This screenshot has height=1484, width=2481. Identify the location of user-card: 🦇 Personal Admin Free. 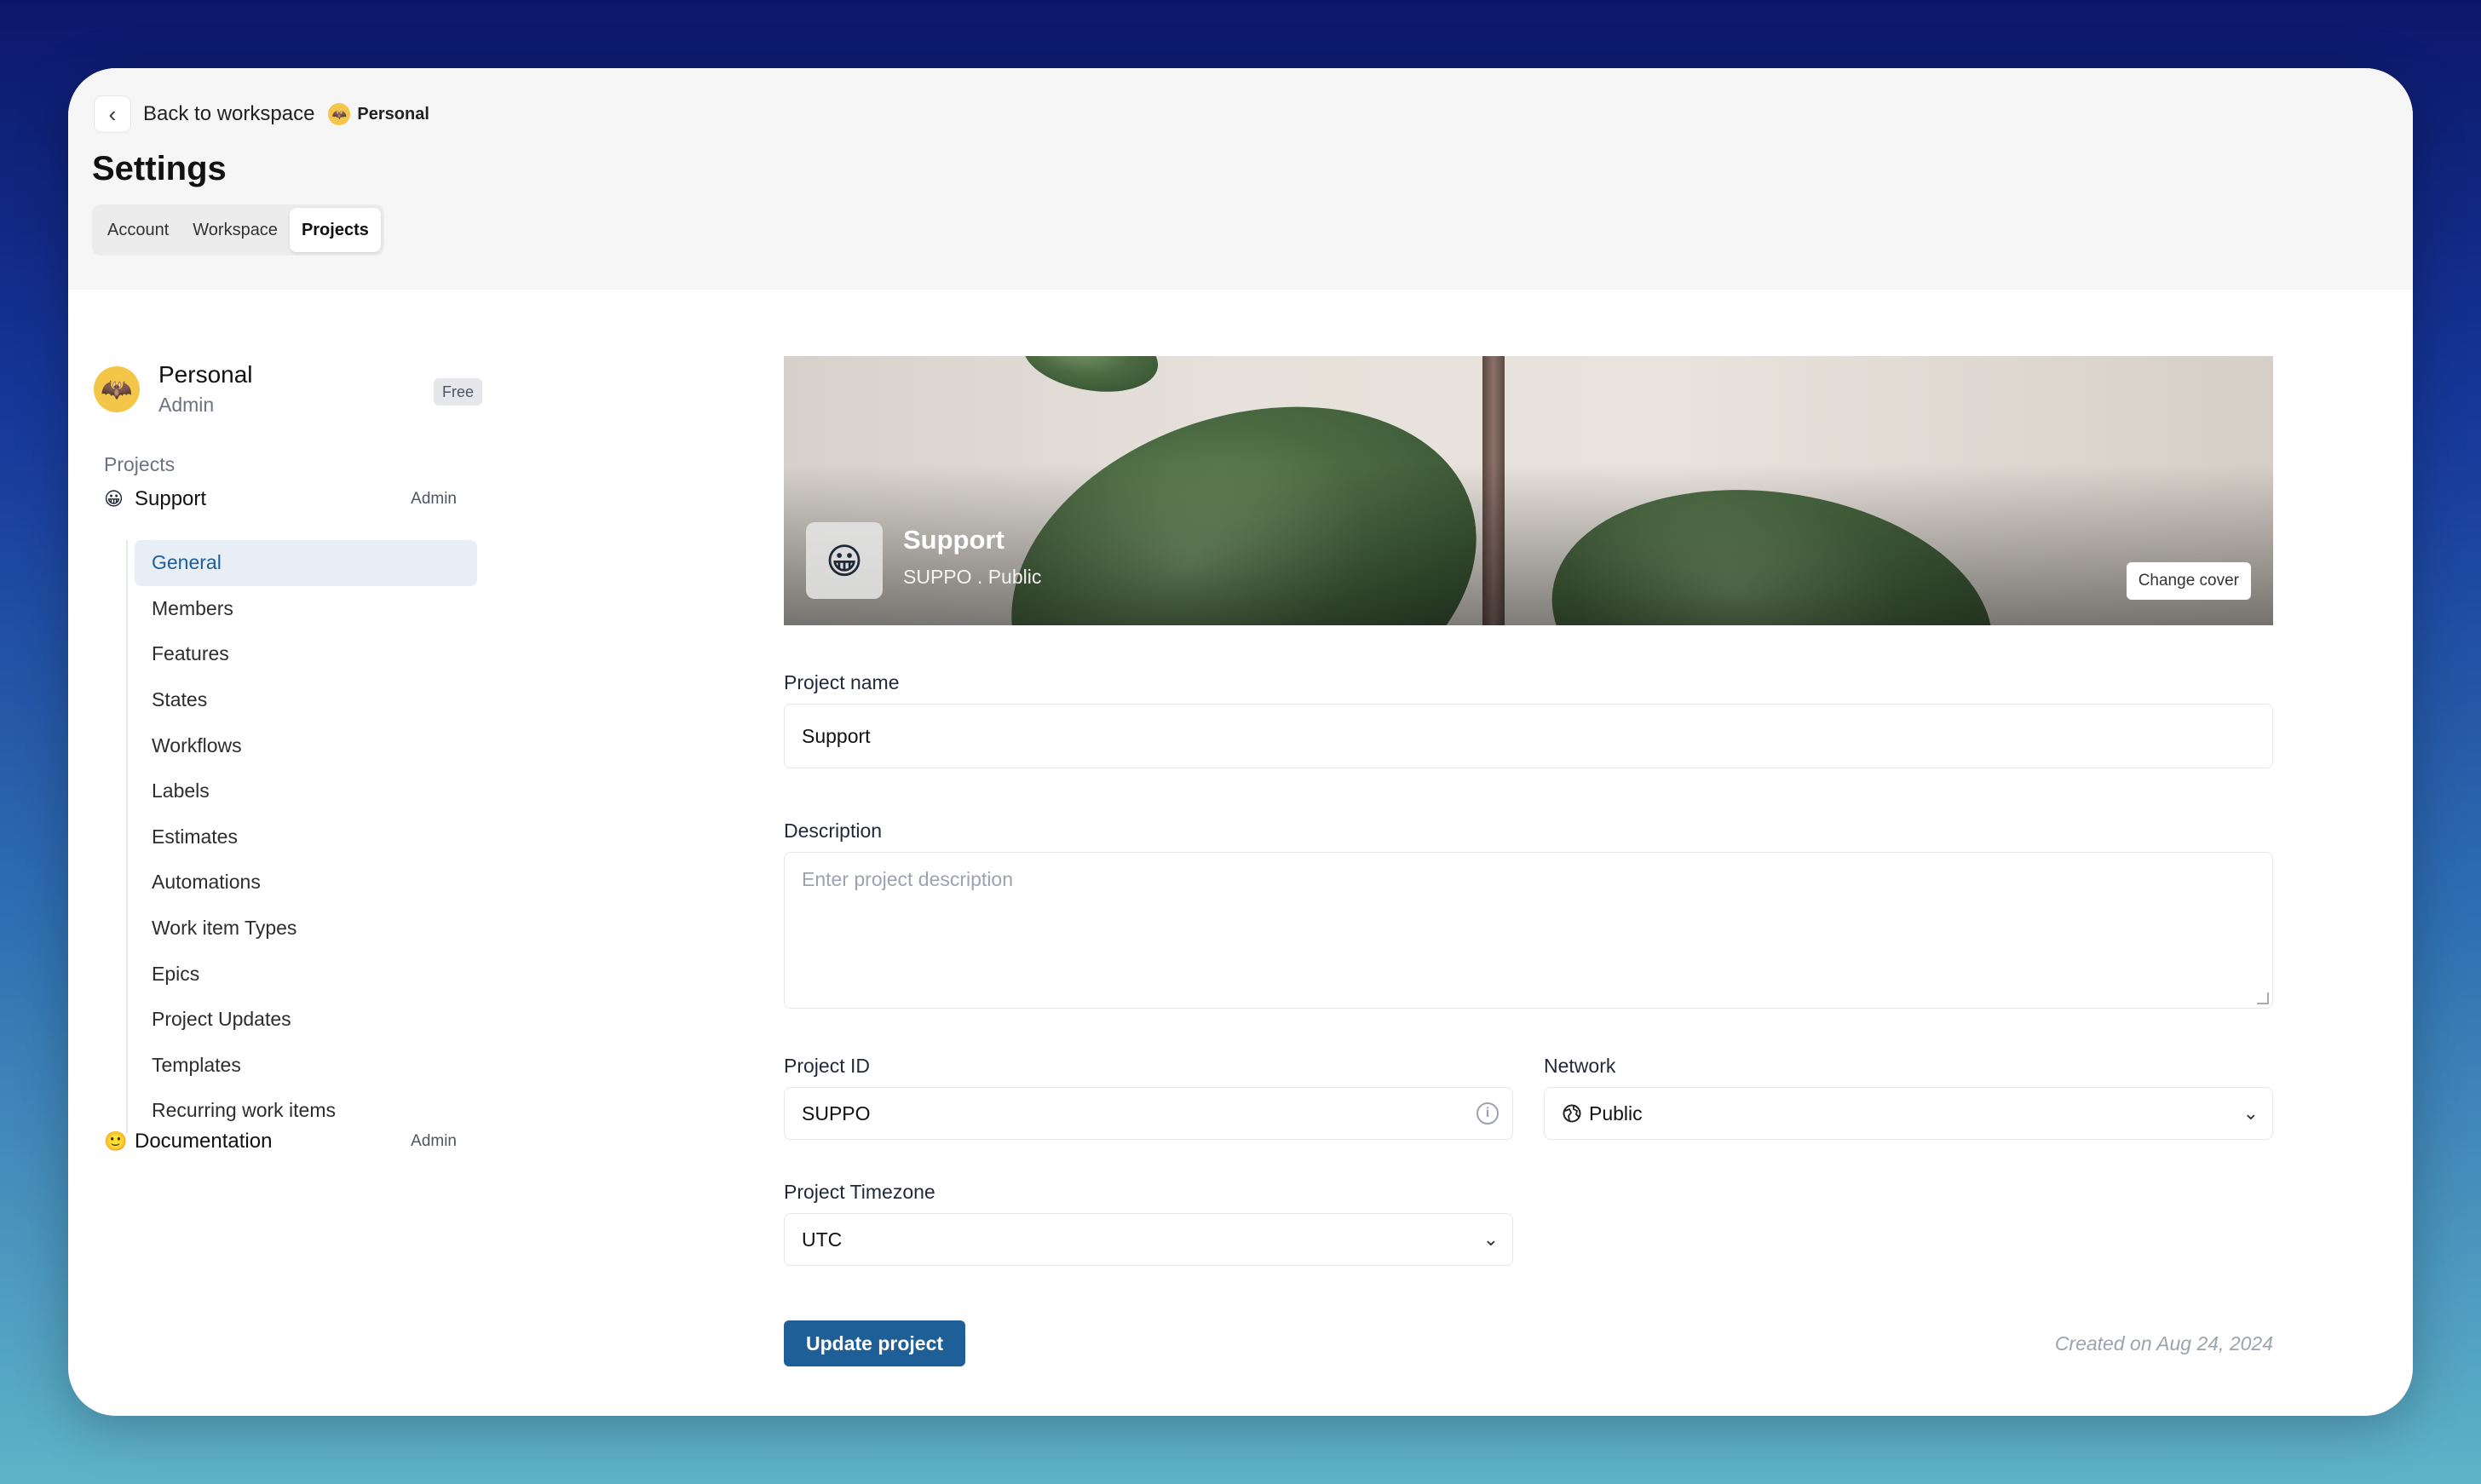
(288, 389).